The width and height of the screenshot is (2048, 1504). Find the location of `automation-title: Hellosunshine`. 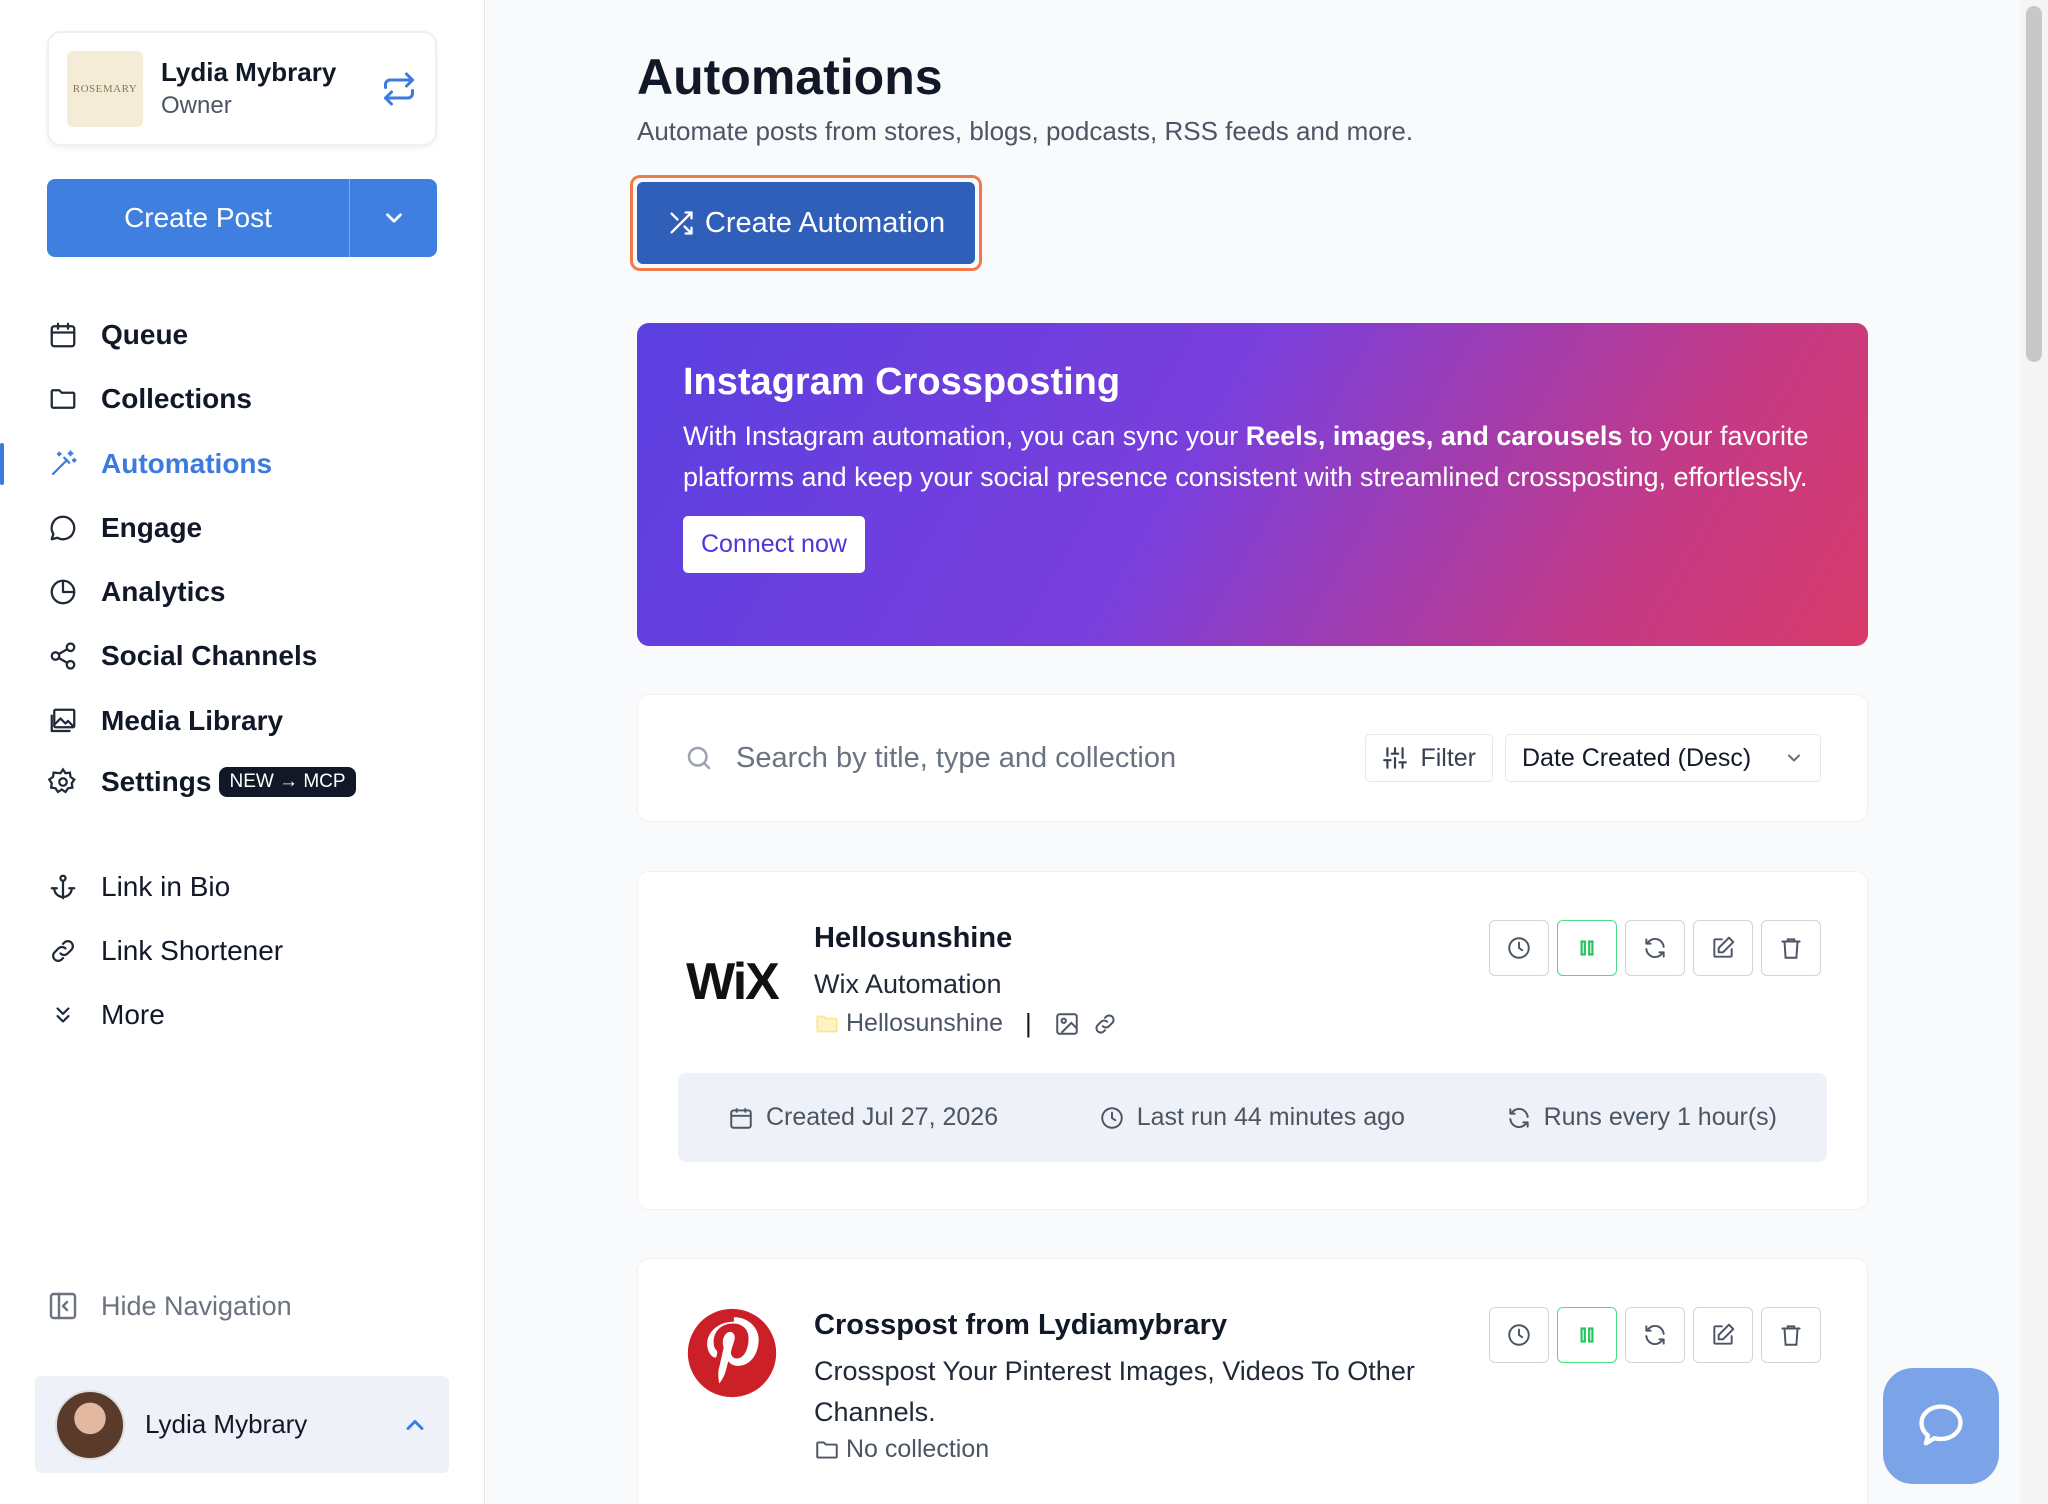

automation-title: Hellosunshine is located at coordinates (913, 938).